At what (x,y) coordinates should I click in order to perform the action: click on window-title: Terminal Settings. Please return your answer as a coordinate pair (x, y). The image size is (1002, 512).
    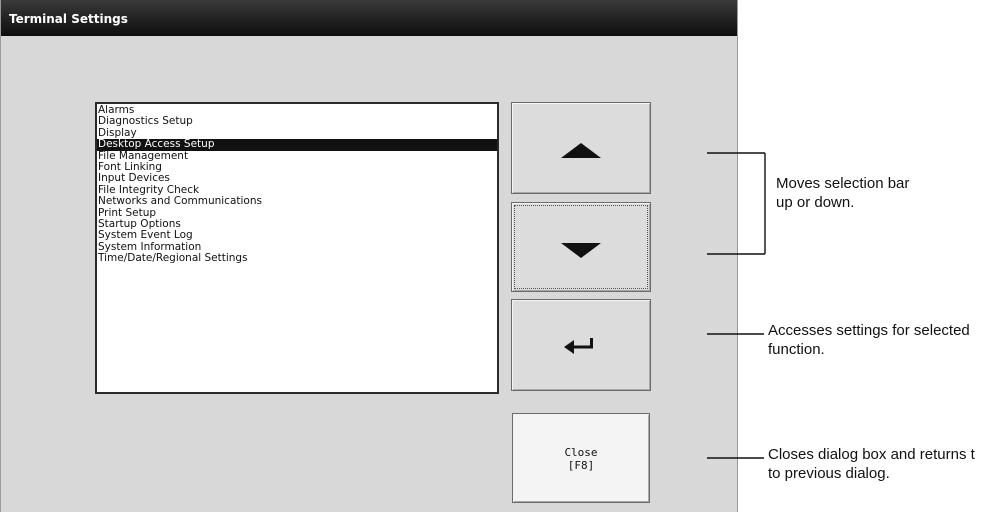
    Looking at the image, I should click on (68, 19).